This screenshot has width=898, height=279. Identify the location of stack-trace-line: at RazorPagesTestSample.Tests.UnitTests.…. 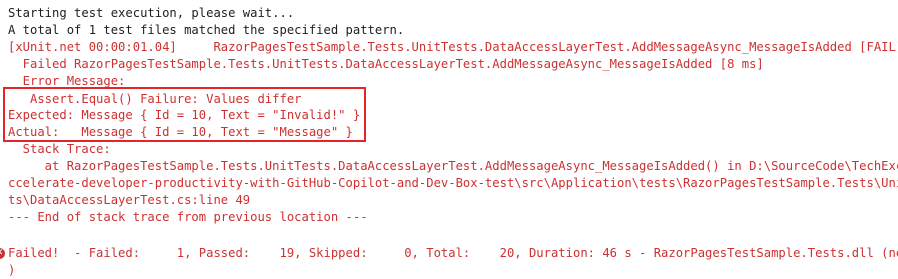
(453, 166).